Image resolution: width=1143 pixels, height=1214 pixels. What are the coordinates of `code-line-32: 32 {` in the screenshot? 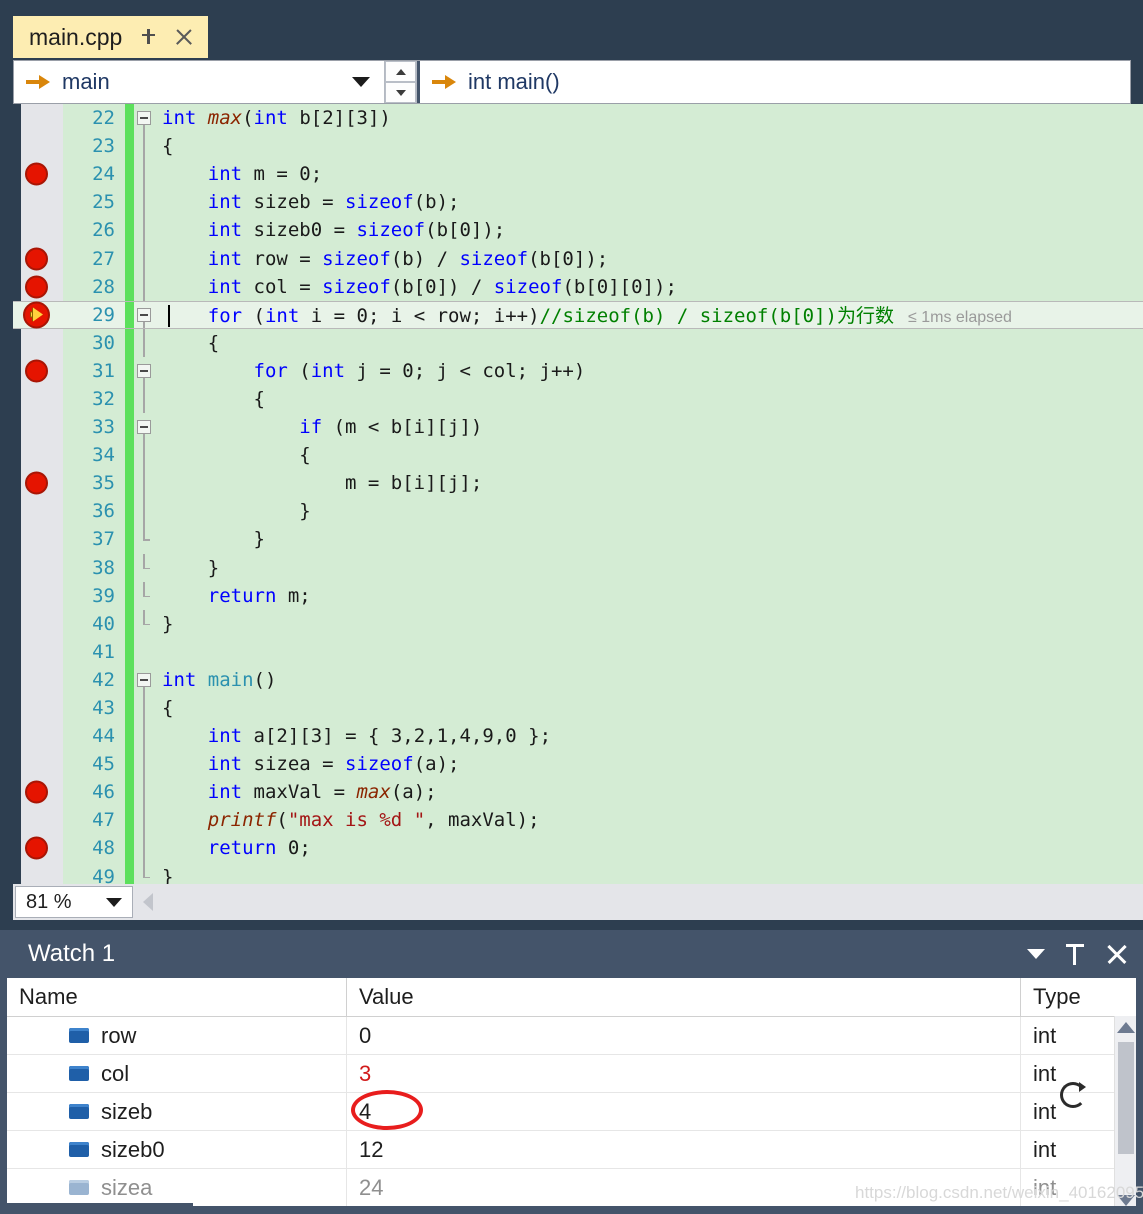 It's located at (578, 399).